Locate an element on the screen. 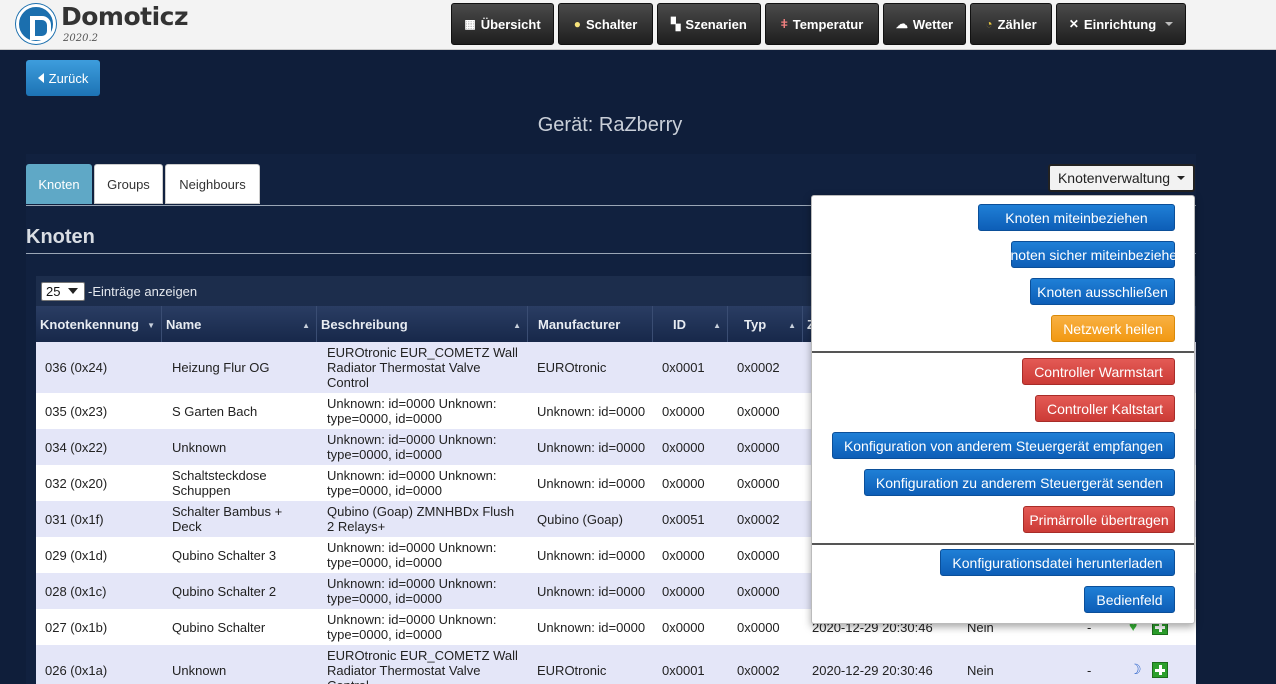 This screenshot has height=684, width=1276. tab-neighbours: Neighbours is located at coordinates (212, 184).